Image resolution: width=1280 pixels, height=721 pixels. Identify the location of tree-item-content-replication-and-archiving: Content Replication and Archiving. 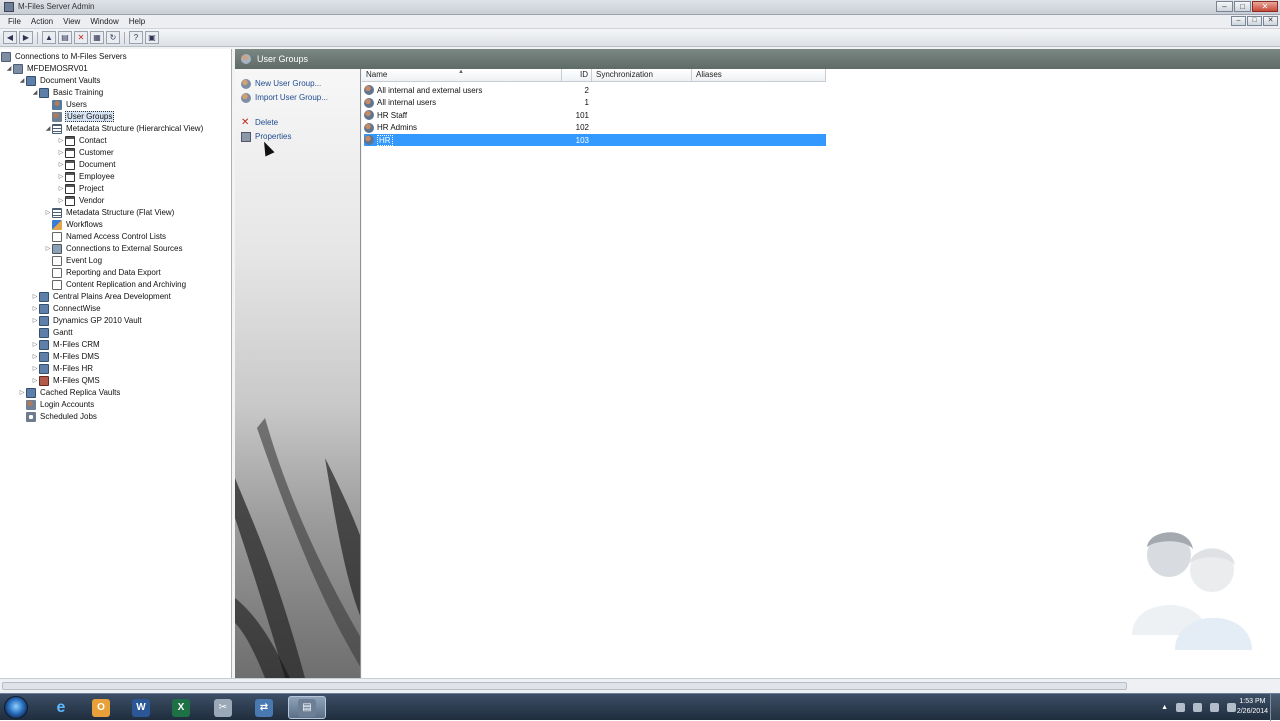
(115, 284).